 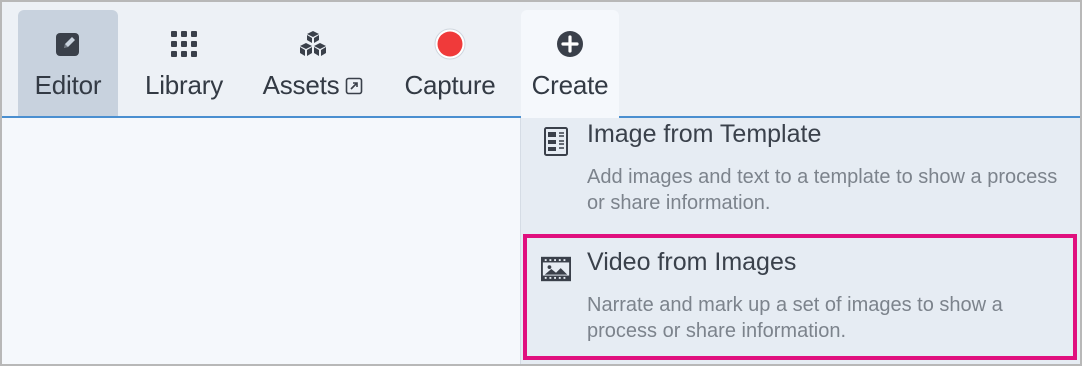 What do you see at coordinates (68, 85) in the screenshot?
I see `tab-editor-label: Editor` at bounding box center [68, 85].